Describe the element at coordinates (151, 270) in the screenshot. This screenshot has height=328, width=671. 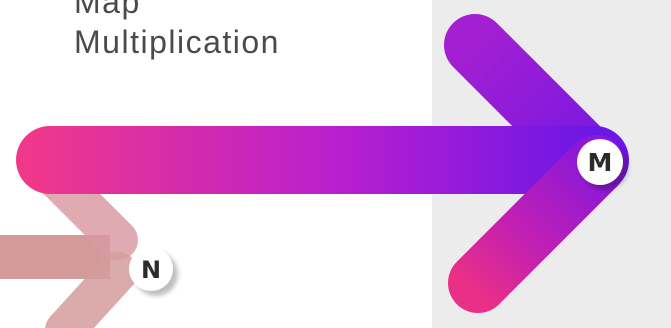
I see `node-n-label: N` at that location.